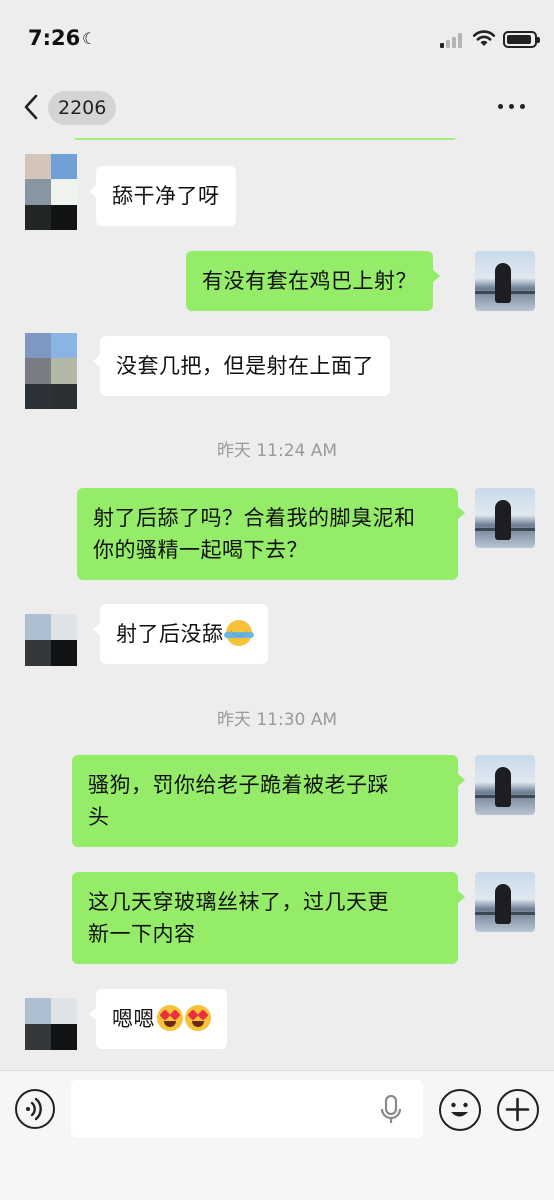 Image resolution: width=554 pixels, height=1200 pixels. Describe the element at coordinates (170, 634) in the screenshot. I see `message-text: 射了后没舔` at that location.